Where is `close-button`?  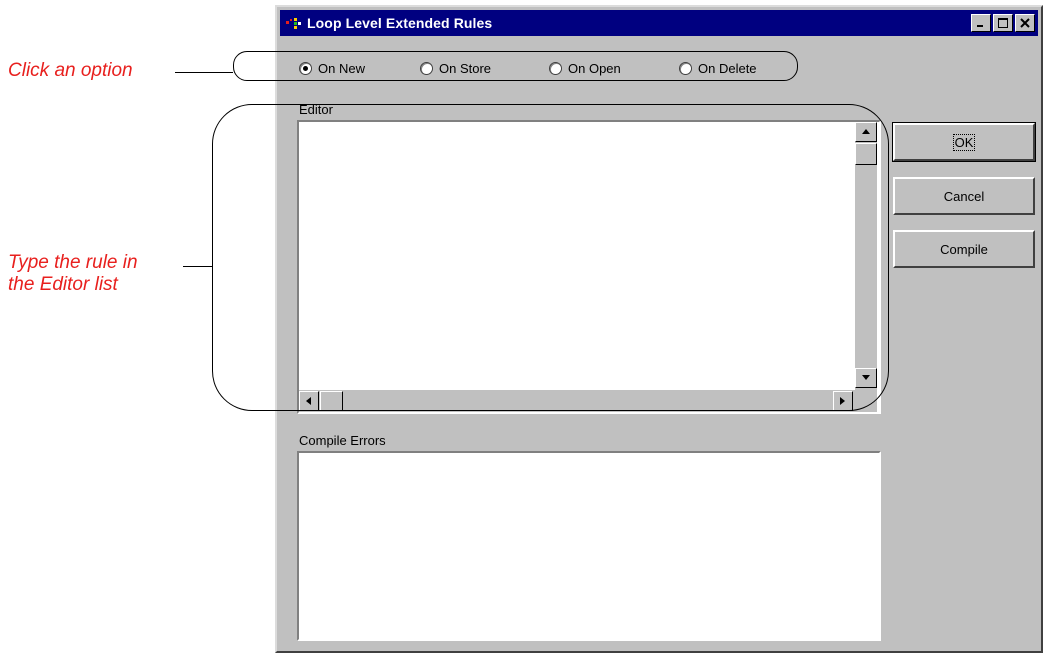
close-button is located at coordinates (1025, 23).